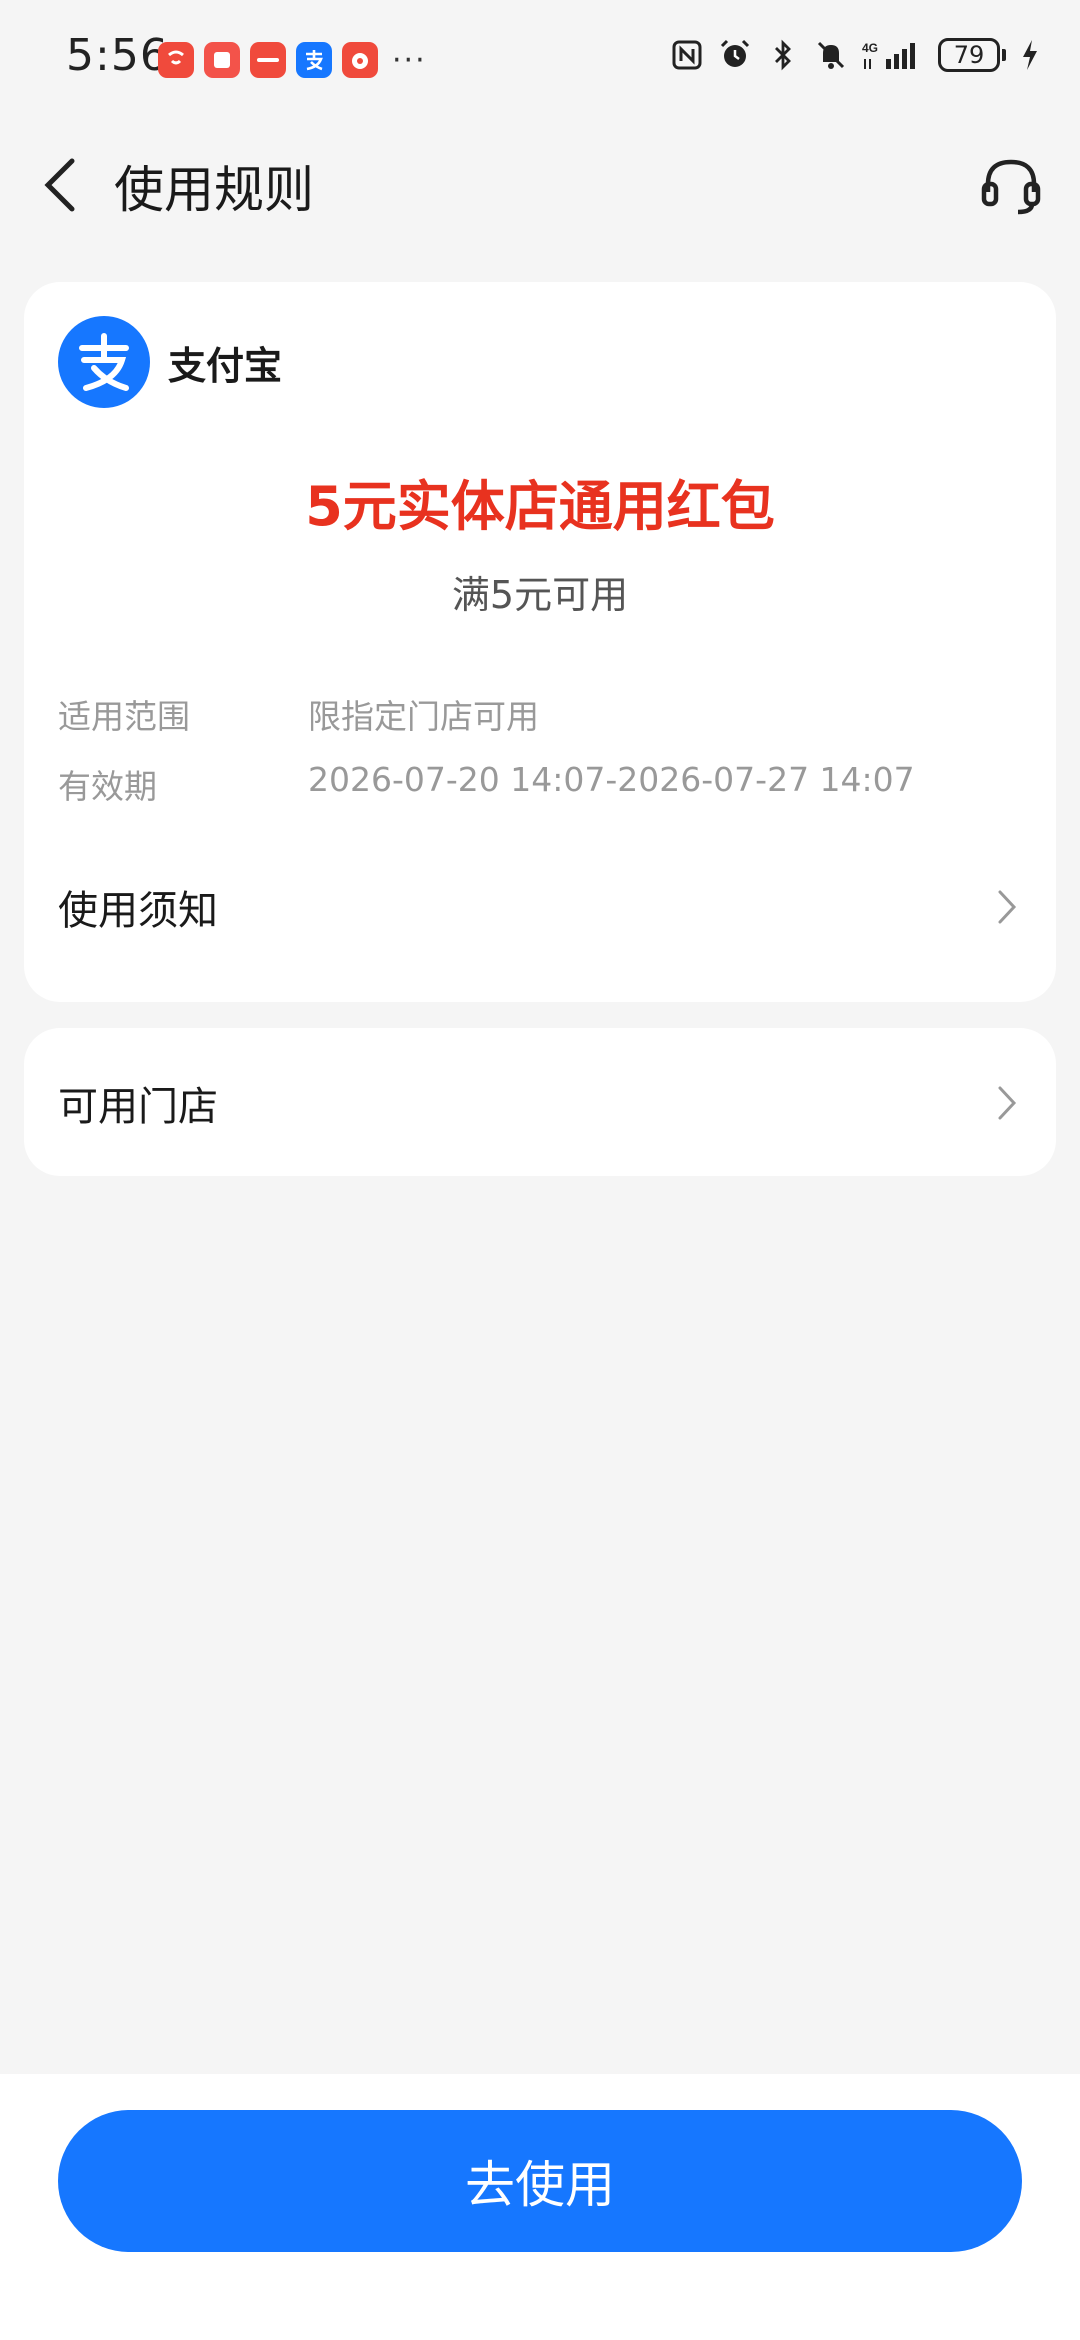  What do you see at coordinates (222, 60) in the screenshot?
I see `book-notification-icon` at bounding box center [222, 60].